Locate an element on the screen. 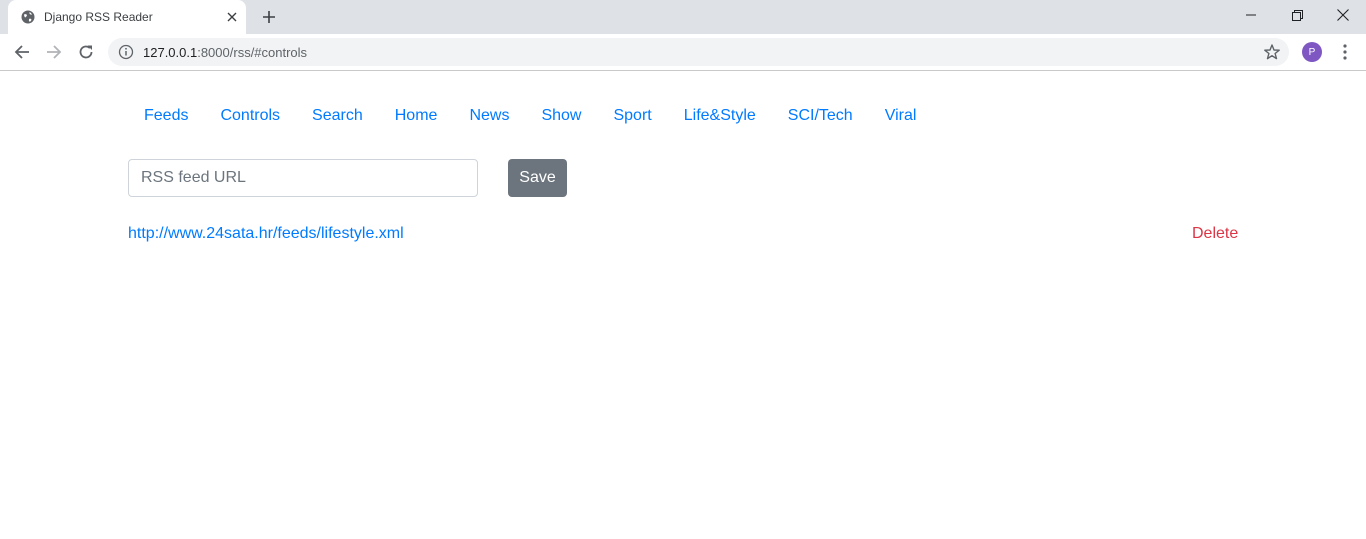 This screenshot has width=1366, height=539. url-text: 127.0.0.1:8000/rss/#controls is located at coordinates (225, 52).